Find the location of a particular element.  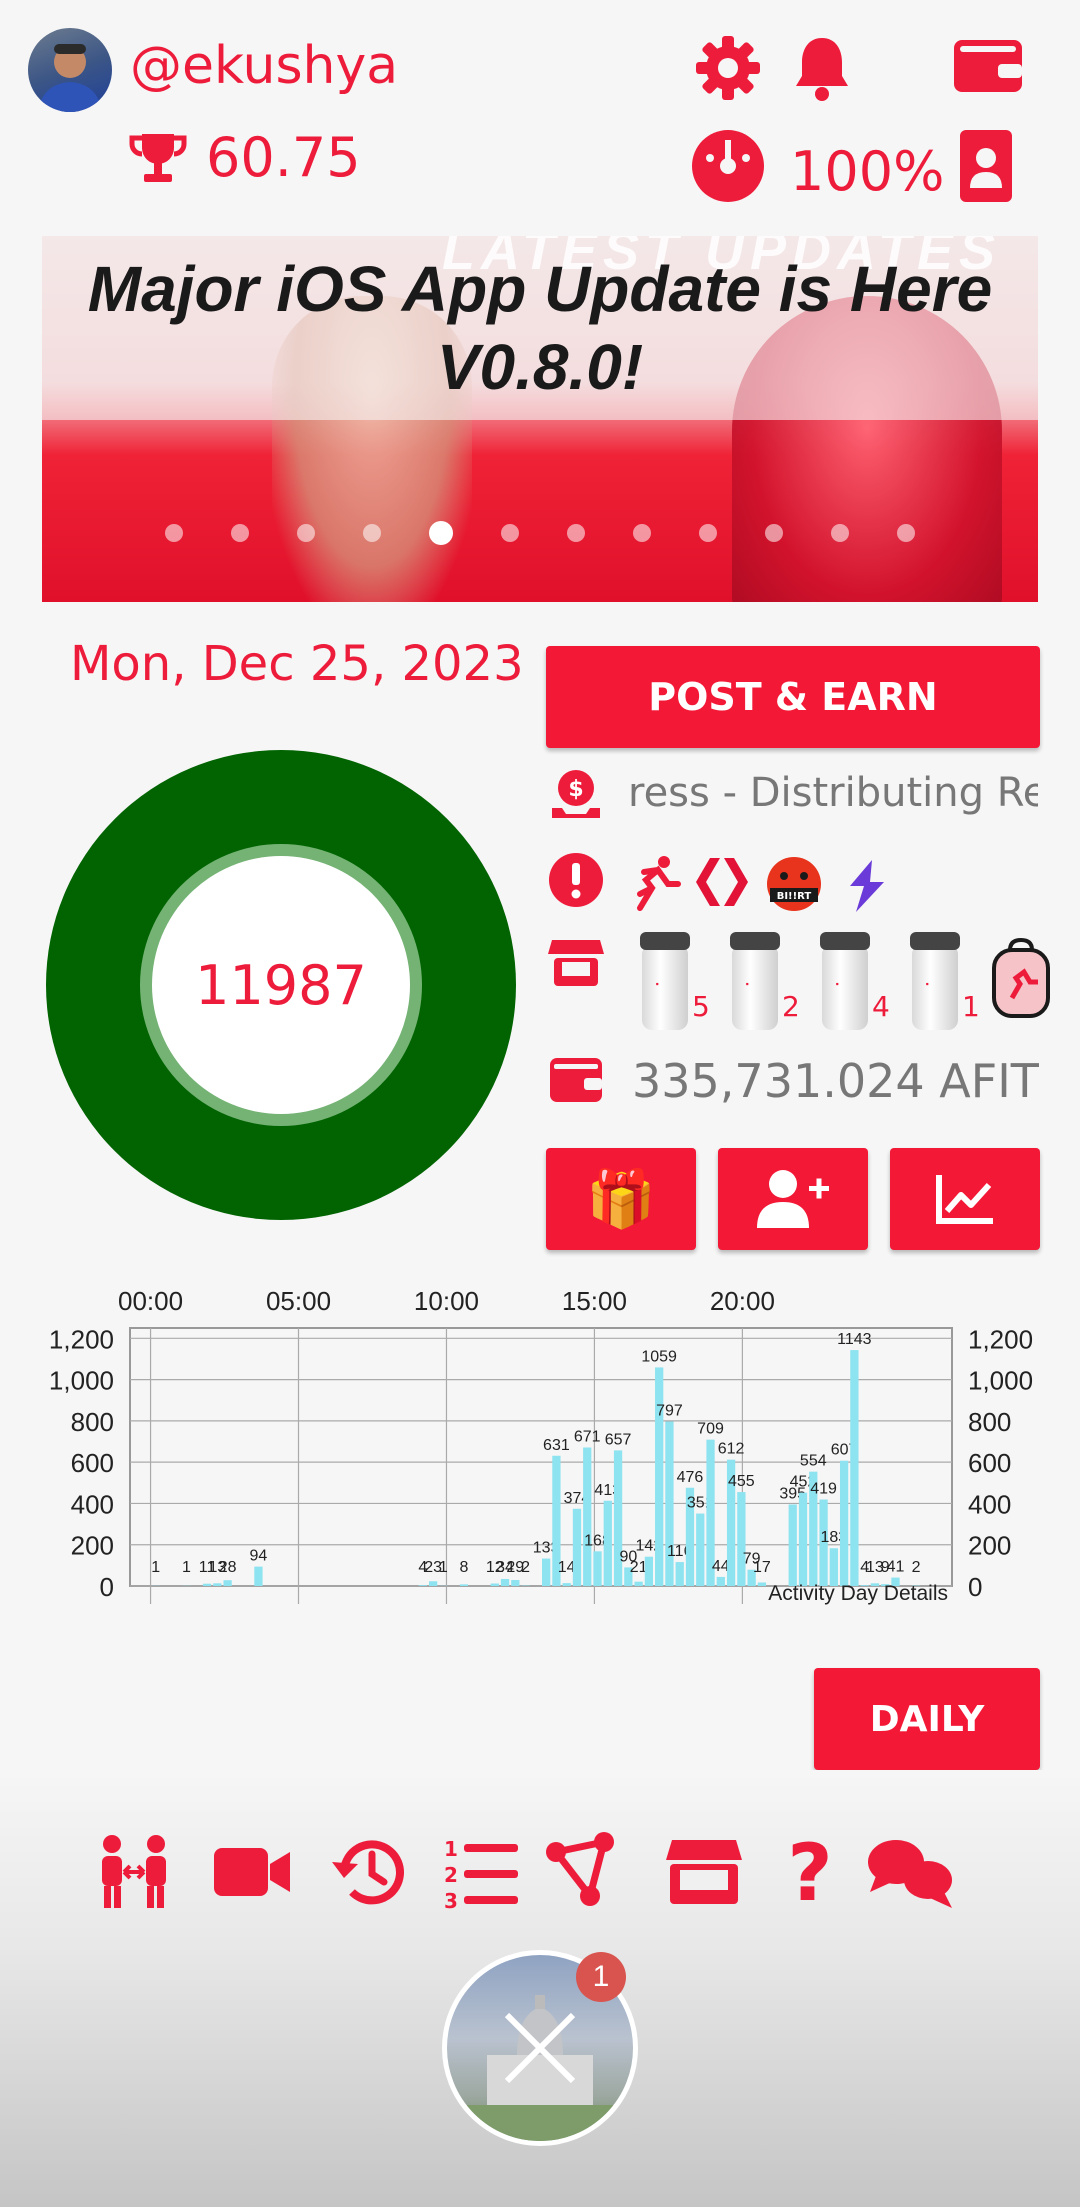

steps-count: 11987 is located at coordinates (281, 985).